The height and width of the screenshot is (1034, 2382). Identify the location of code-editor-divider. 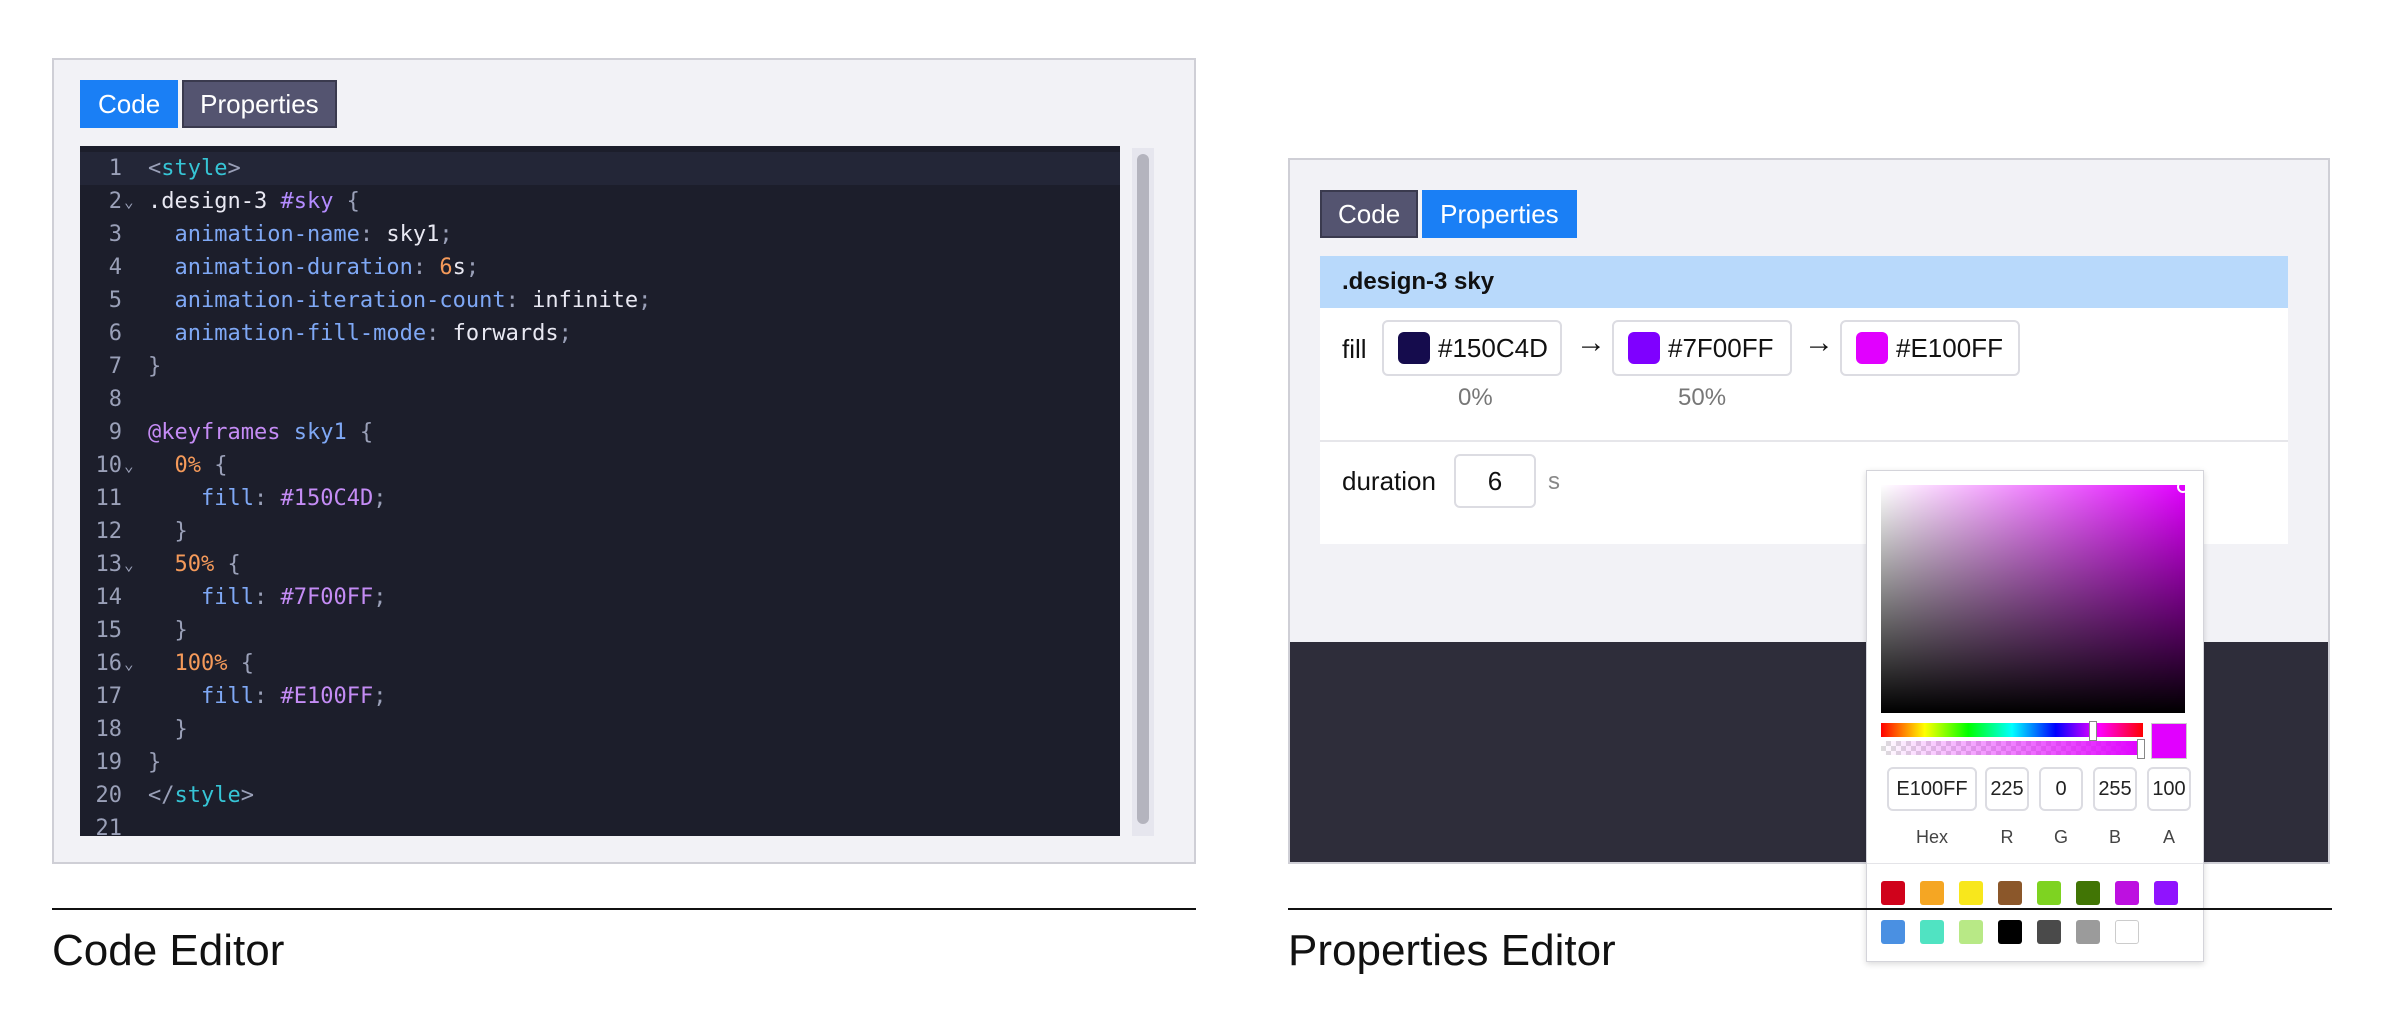
(624, 909).